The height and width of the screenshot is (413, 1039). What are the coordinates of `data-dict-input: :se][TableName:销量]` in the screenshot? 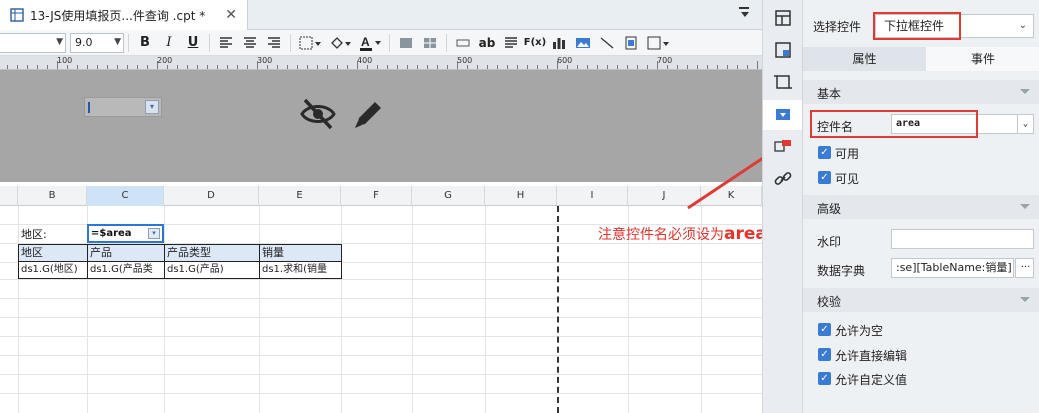 It's located at (952, 268).